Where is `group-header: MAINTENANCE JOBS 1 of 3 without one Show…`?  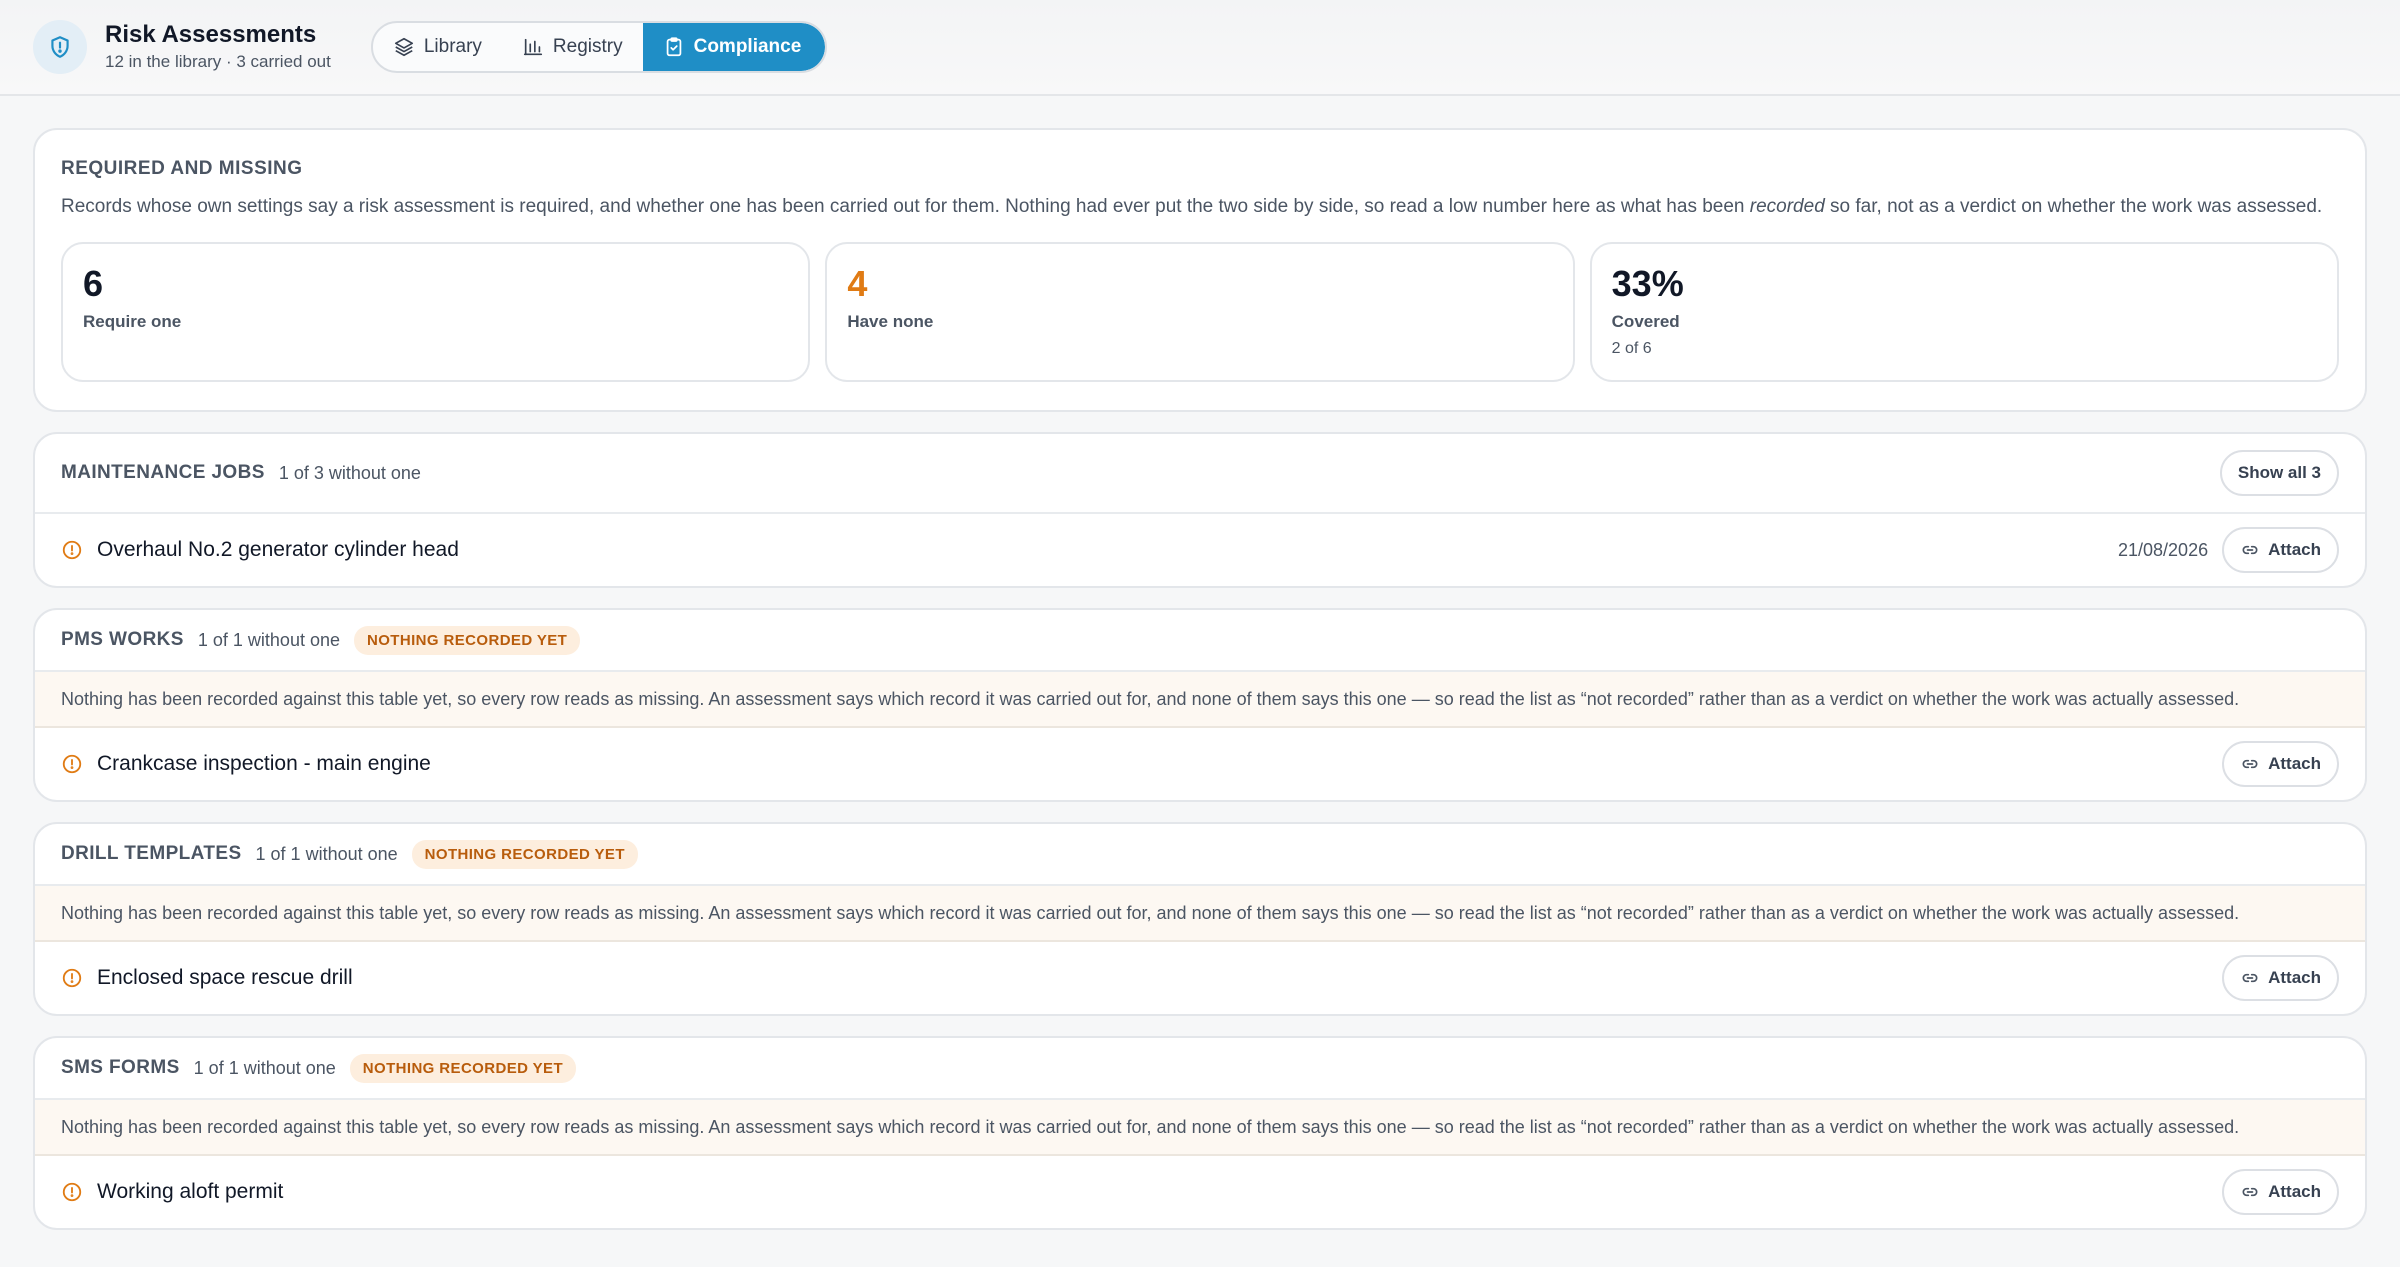
group-header: MAINTENANCE JOBS 1 of 3 without one Show… is located at coordinates (1200, 474).